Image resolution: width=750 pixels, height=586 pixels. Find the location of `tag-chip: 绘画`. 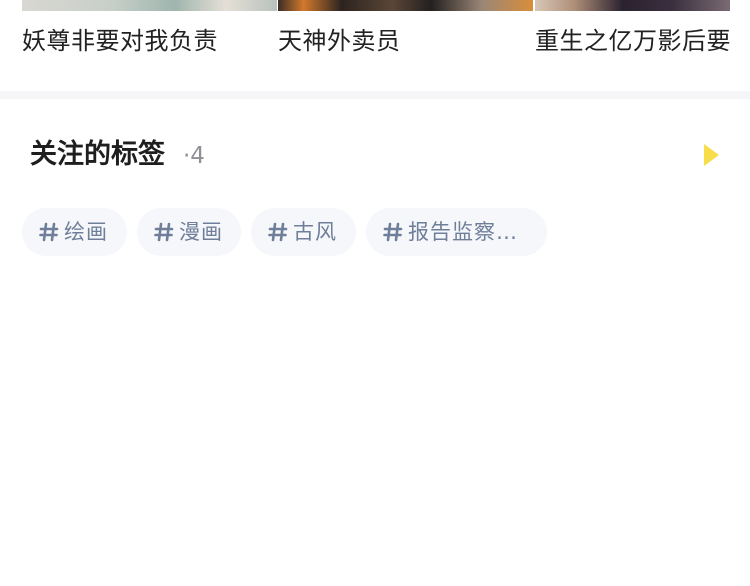

tag-chip: 绘画 is located at coordinates (74, 232).